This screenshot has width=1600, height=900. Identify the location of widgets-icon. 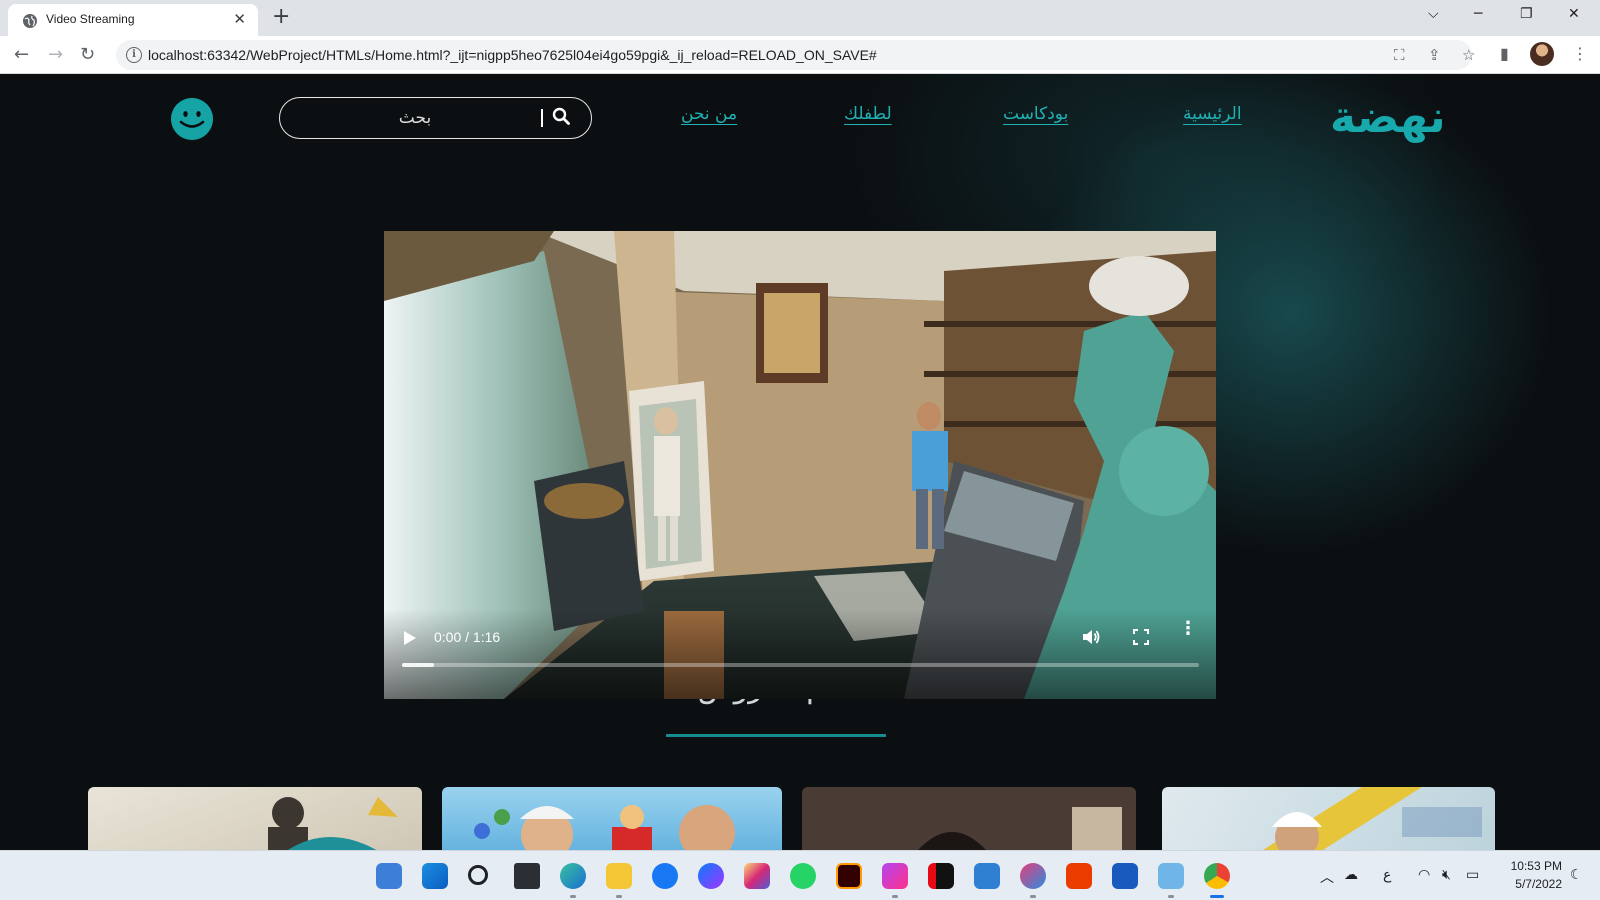
(389, 876).